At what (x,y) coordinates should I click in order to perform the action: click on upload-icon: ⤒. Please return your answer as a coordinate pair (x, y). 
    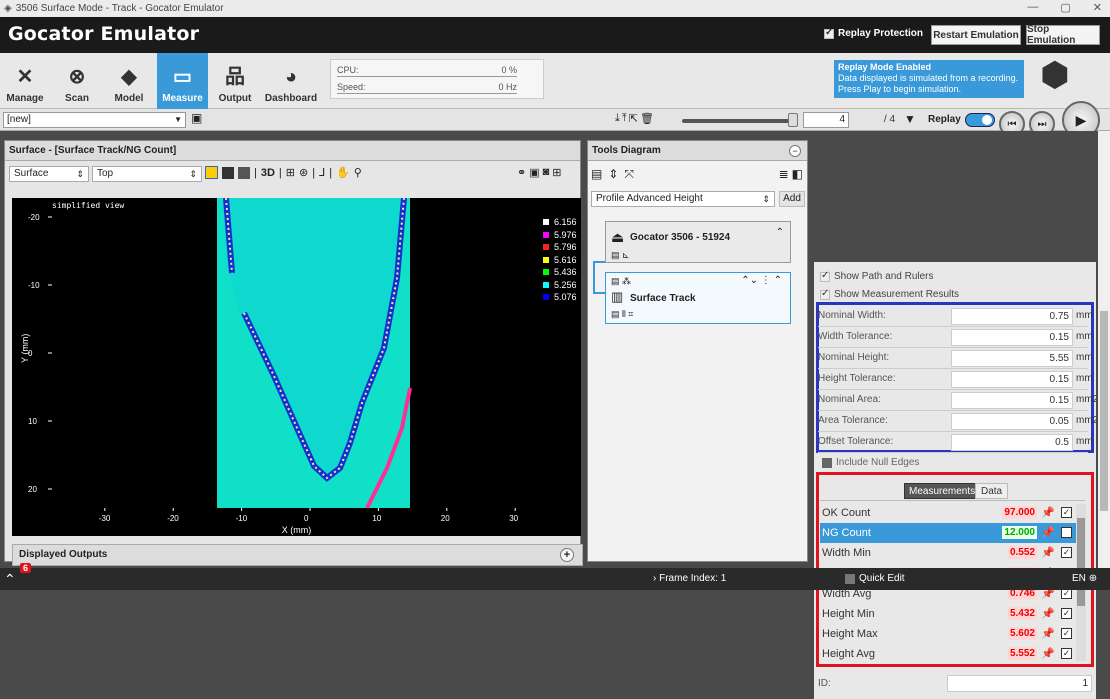
    Looking at the image, I should click on (624, 118).